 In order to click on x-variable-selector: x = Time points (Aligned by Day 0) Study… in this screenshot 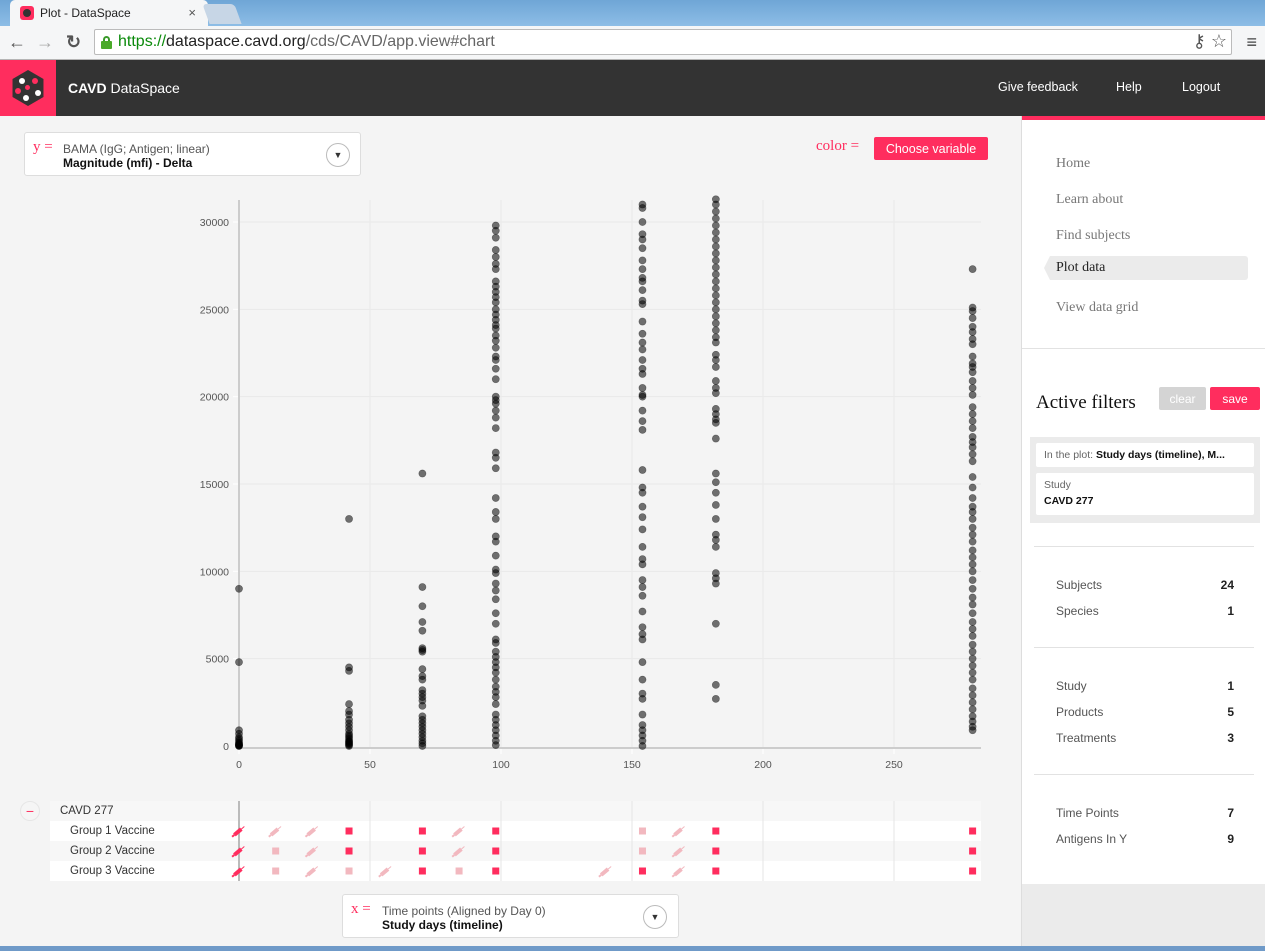, I will do `click(510, 916)`.